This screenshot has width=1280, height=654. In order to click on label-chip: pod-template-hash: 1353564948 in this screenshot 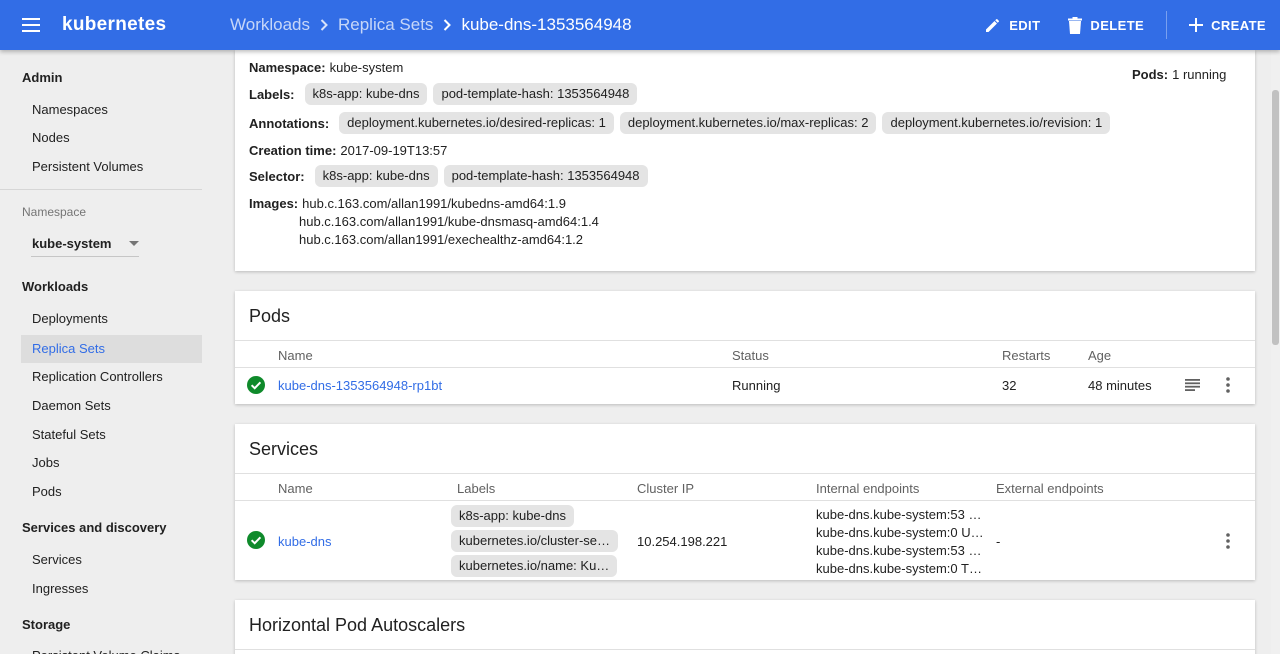, I will do `click(535, 94)`.